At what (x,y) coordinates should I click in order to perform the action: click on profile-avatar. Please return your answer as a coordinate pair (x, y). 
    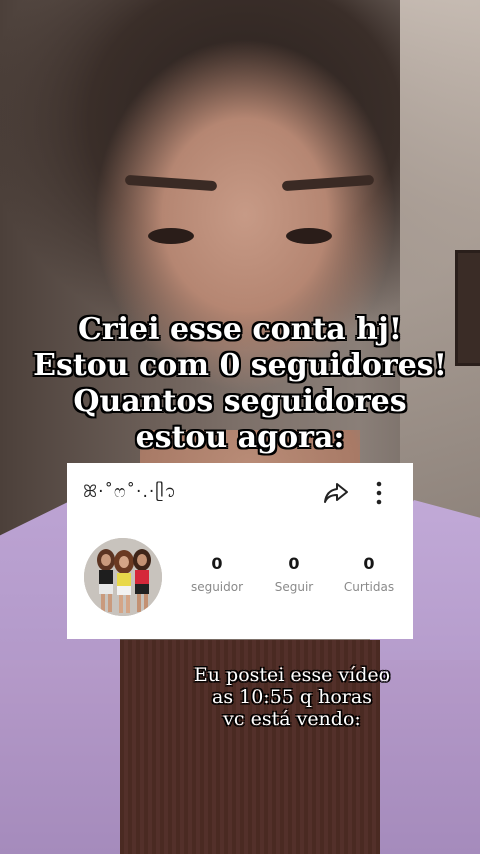
    Looking at the image, I should click on (123, 577).